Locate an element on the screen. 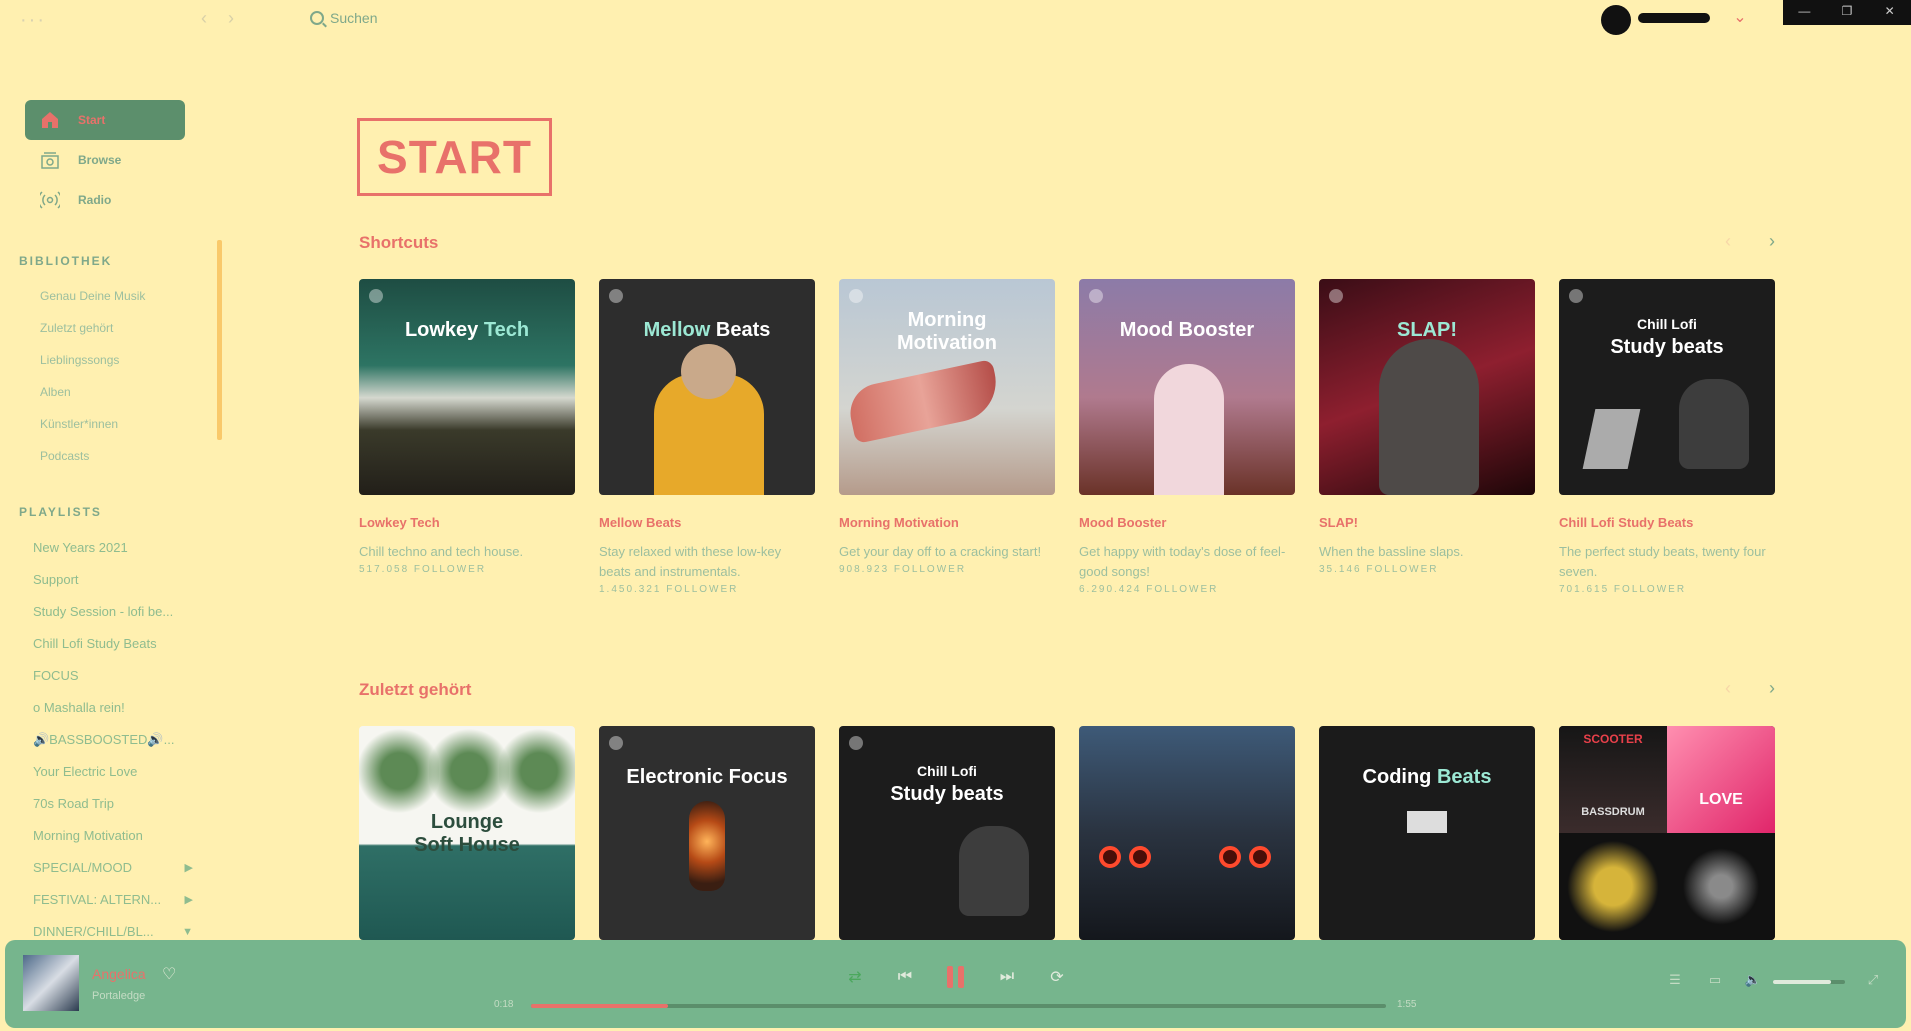 The height and width of the screenshot is (1031, 1911). restore-button: ❐ is located at coordinates (1847, 12).